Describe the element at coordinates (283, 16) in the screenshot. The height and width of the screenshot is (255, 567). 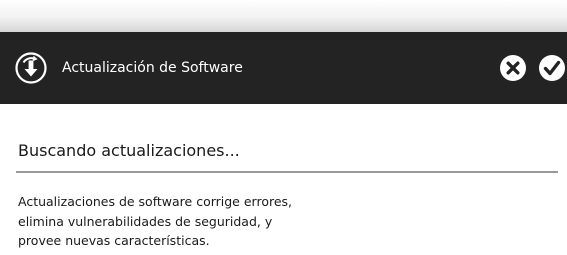
I see `window-top-edge` at that location.